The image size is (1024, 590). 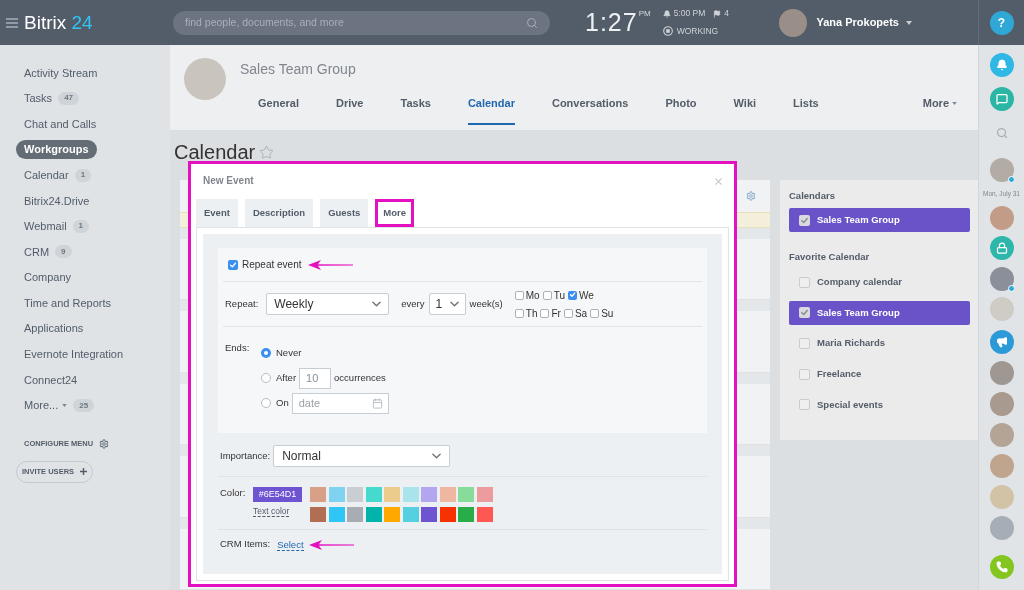 I want to click on group-tab: Conversations, so click(x=590, y=110).